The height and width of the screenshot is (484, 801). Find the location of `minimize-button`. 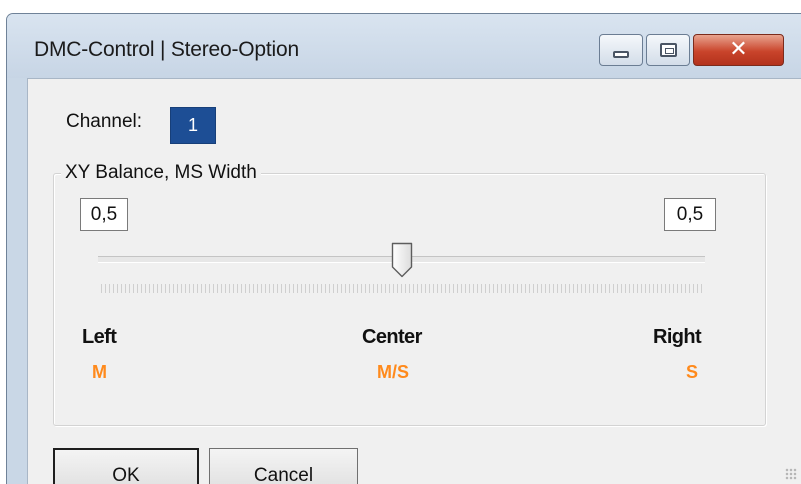

minimize-button is located at coordinates (621, 50).